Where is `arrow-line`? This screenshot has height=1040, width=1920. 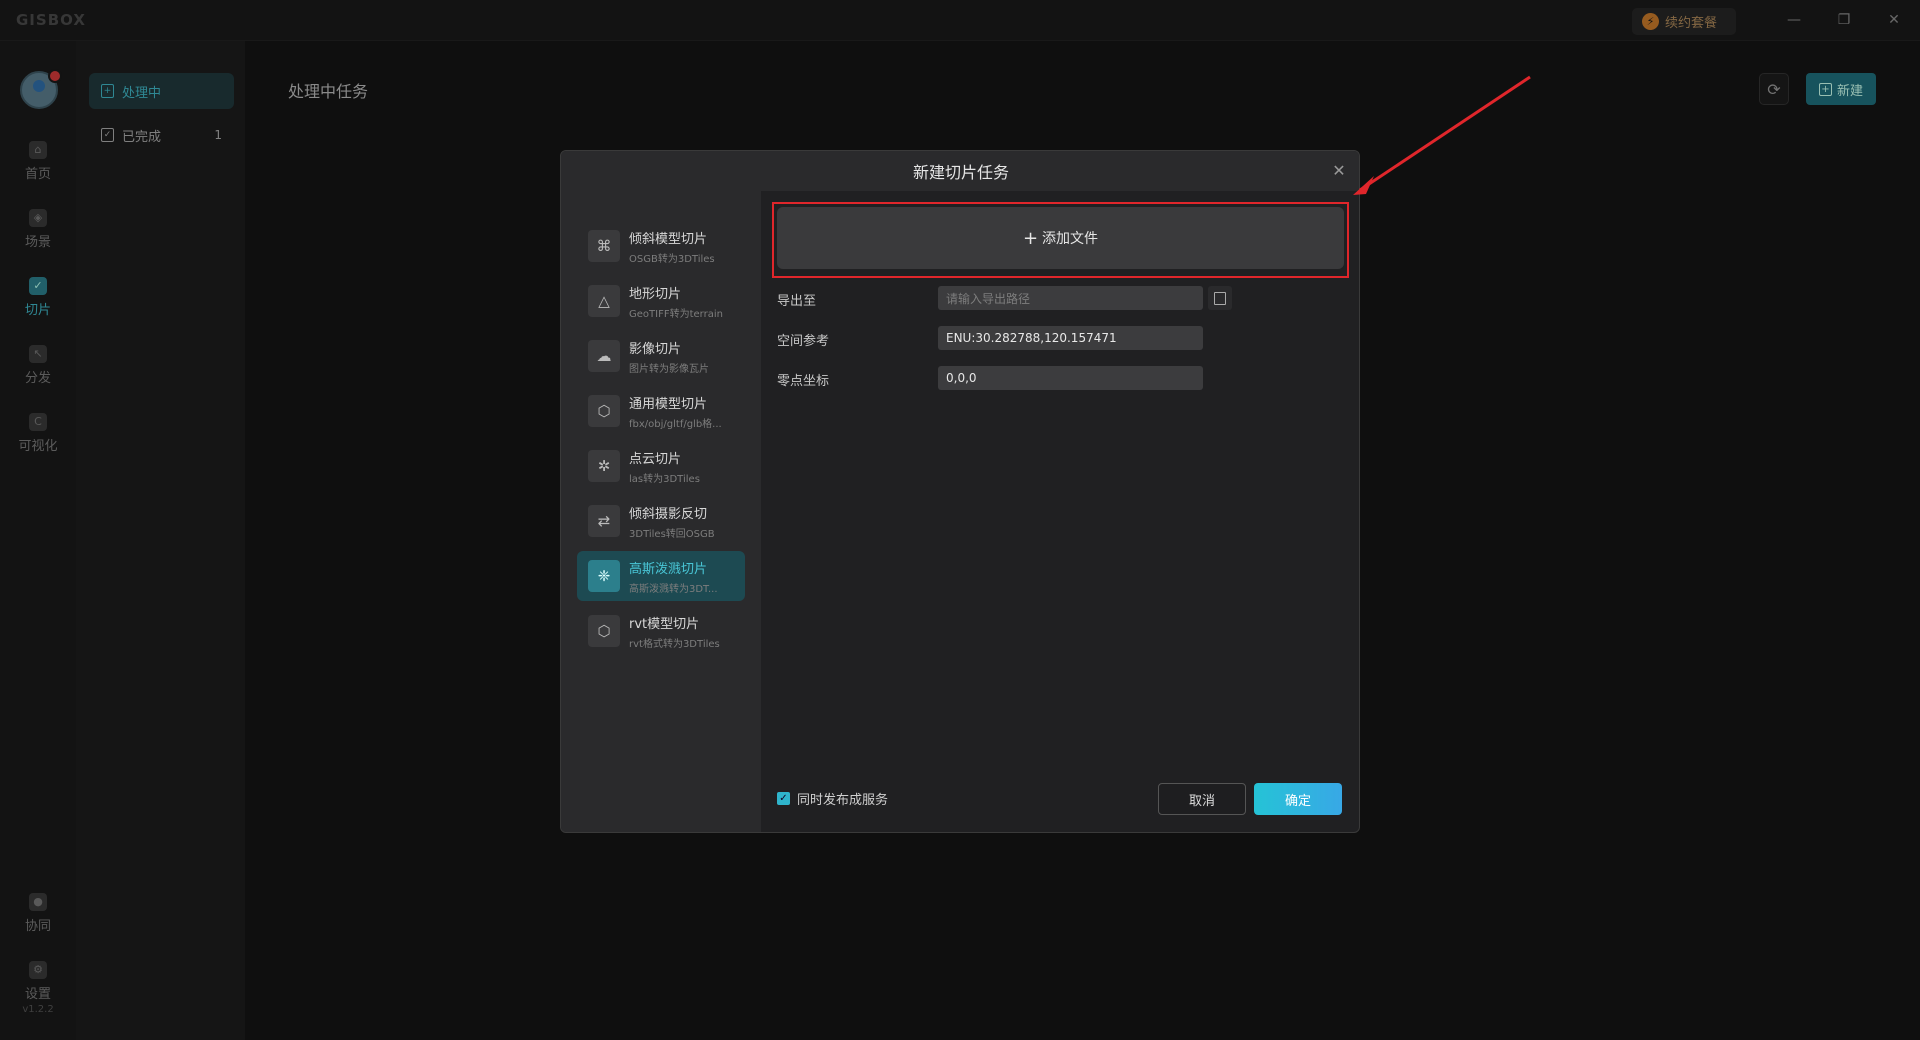 arrow-line is located at coordinates (1445, 133).